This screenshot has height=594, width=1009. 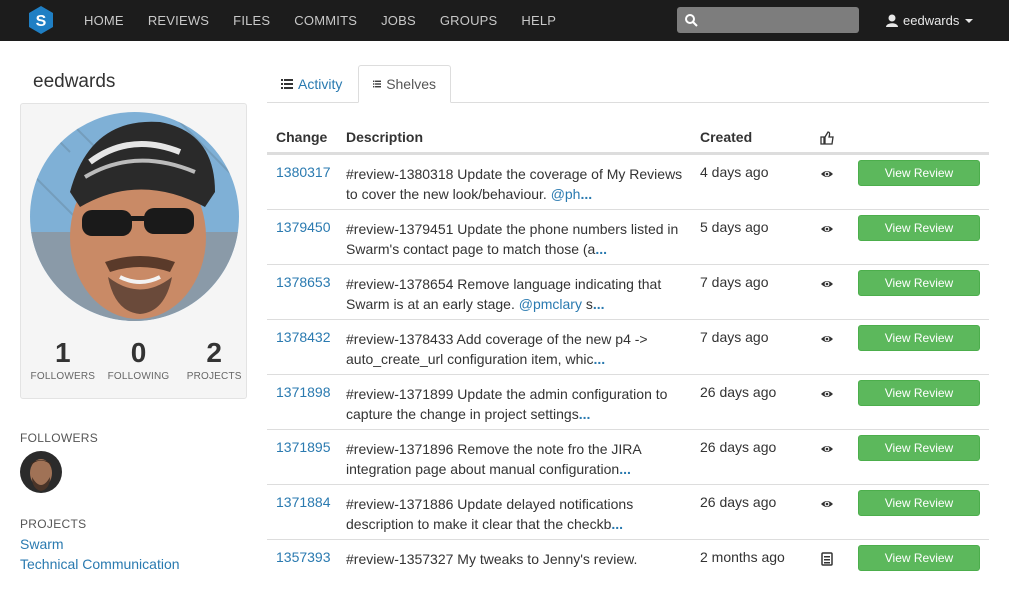 What do you see at coordinates (566, 194) in the screenshot?
I see `user-mention: @ph` at bounding box center [566, 194].